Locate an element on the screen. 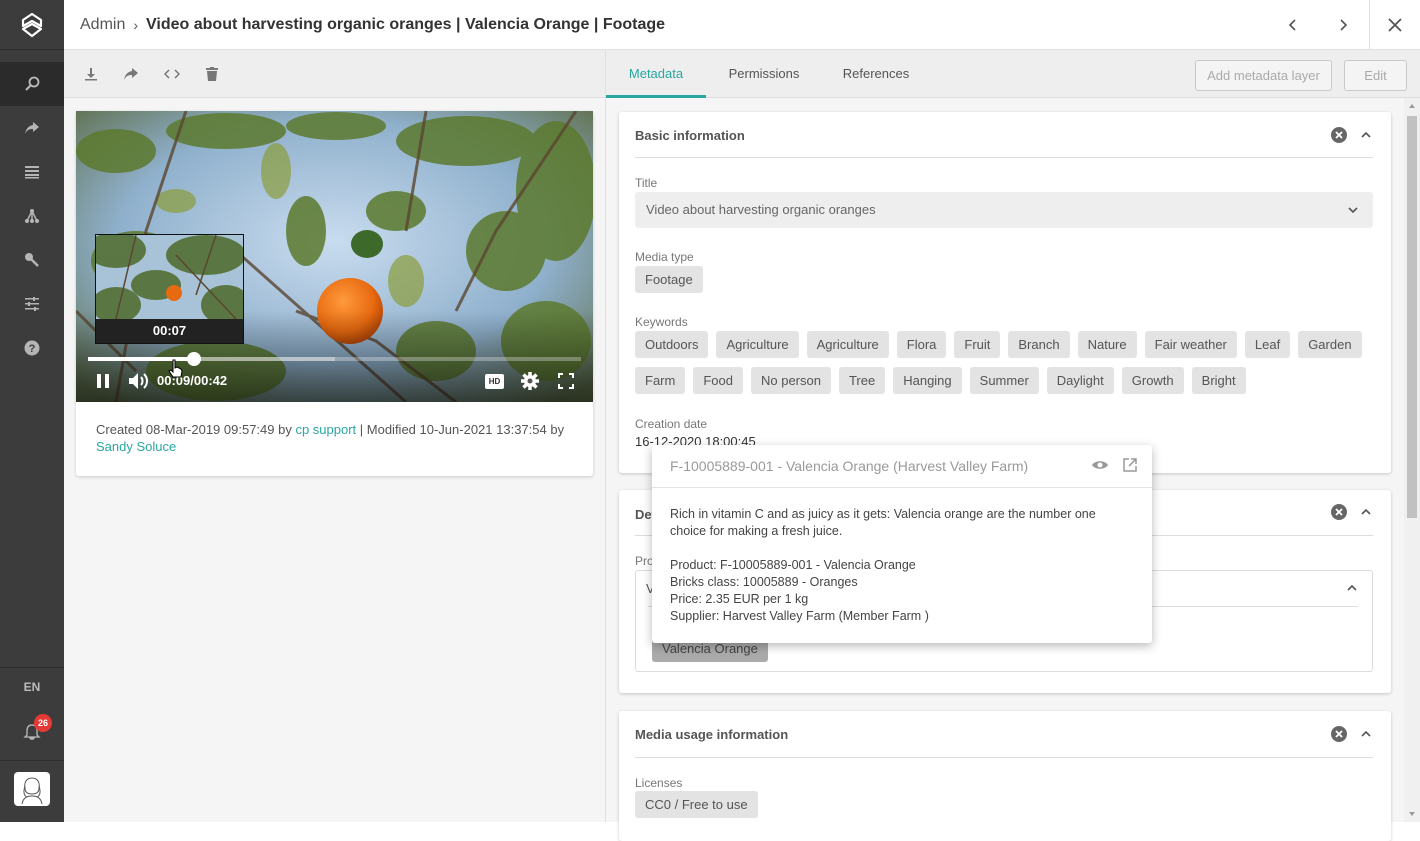 The width and height of the screenshot is (1420, 841). keyword-chip: No person is located at coordinates (790, 380).